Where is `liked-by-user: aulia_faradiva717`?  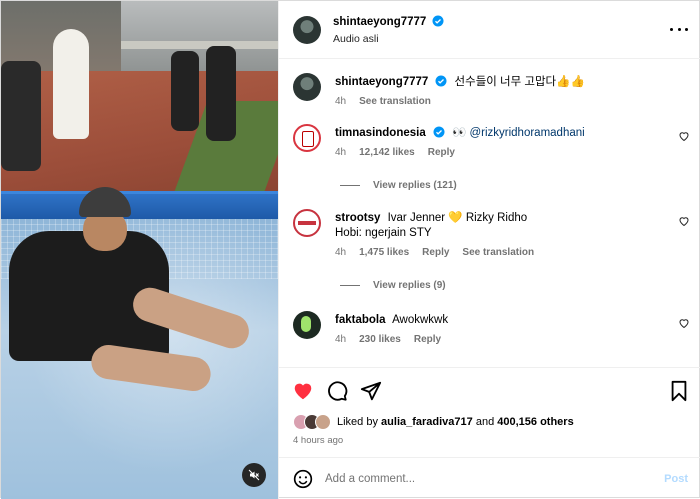
liked-by-user: aulia_faradiva717 is located at coordinates (427, 422).